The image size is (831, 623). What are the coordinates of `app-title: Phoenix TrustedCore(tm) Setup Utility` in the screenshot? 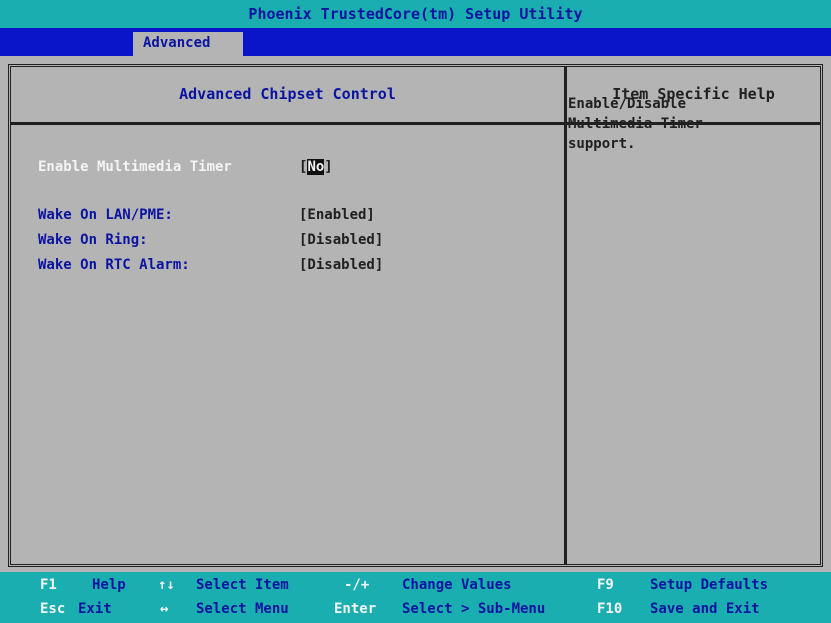 It's located at (415, 14).